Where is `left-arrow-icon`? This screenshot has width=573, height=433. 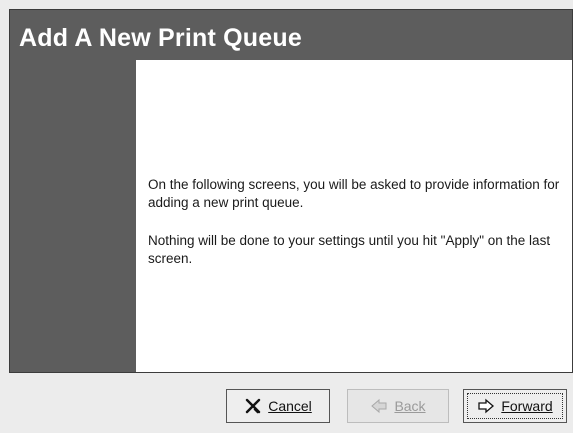
left-arrow-icon is located at coordinates (379, 406).